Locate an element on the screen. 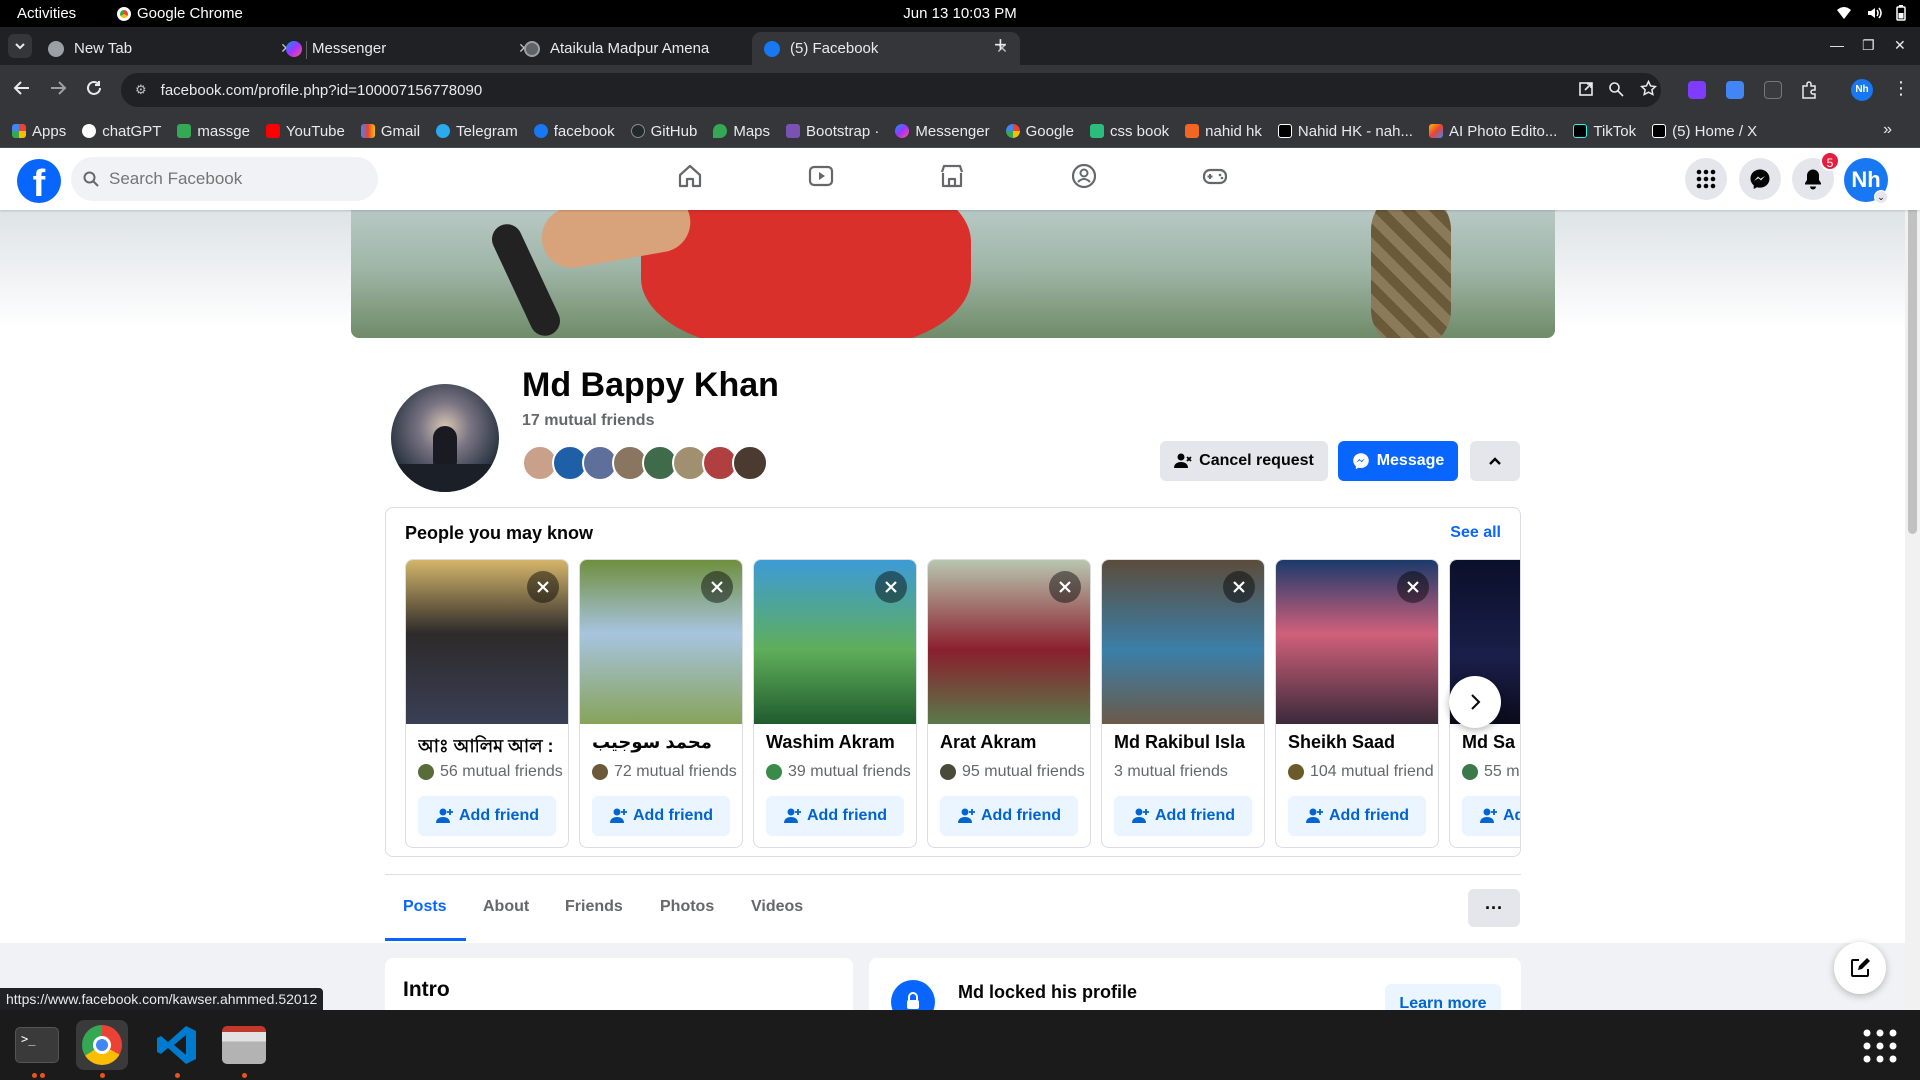  groups-icon is located at coordinates (1084, 176).